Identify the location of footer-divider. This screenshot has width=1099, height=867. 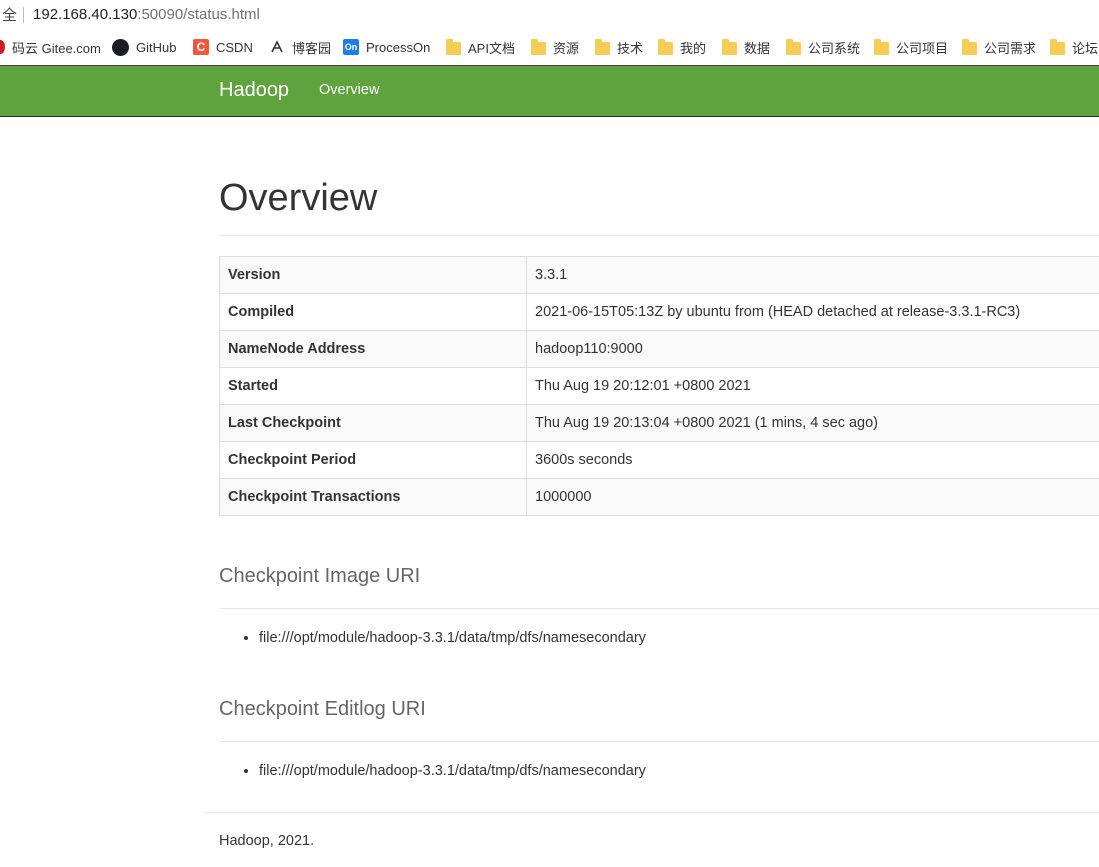
(651, 812).